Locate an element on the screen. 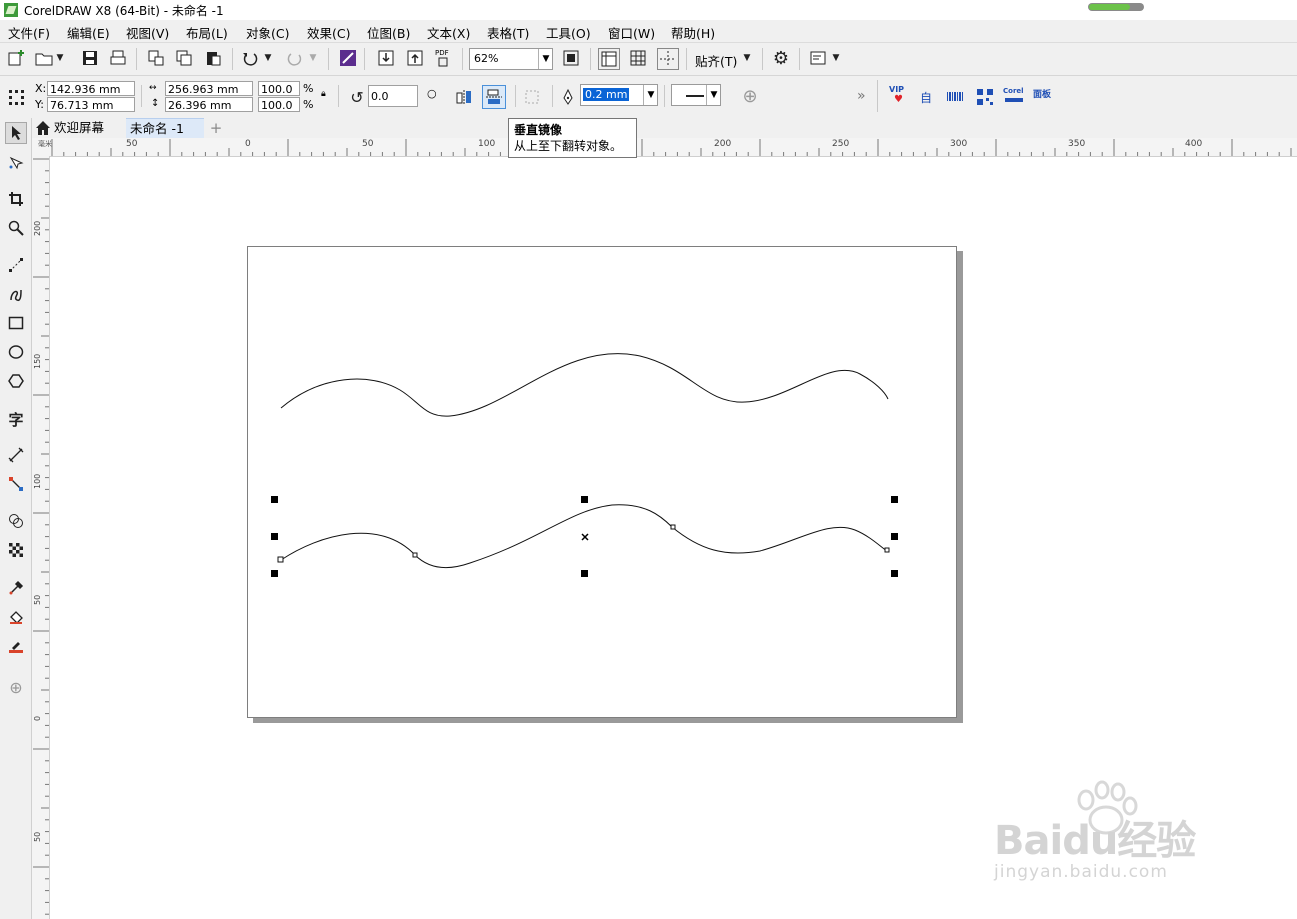  selection-handle-middle-right is located at coordinates (894, 536).